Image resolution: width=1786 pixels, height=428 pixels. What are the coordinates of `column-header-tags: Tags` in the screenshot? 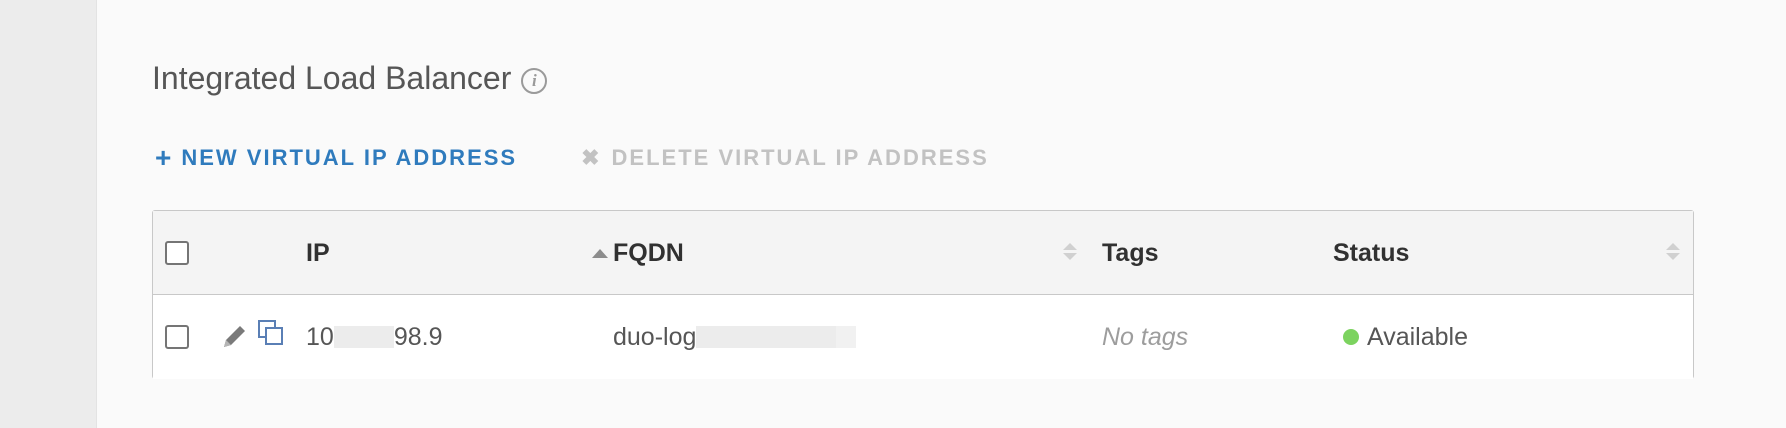 It's located at (1130, 253).